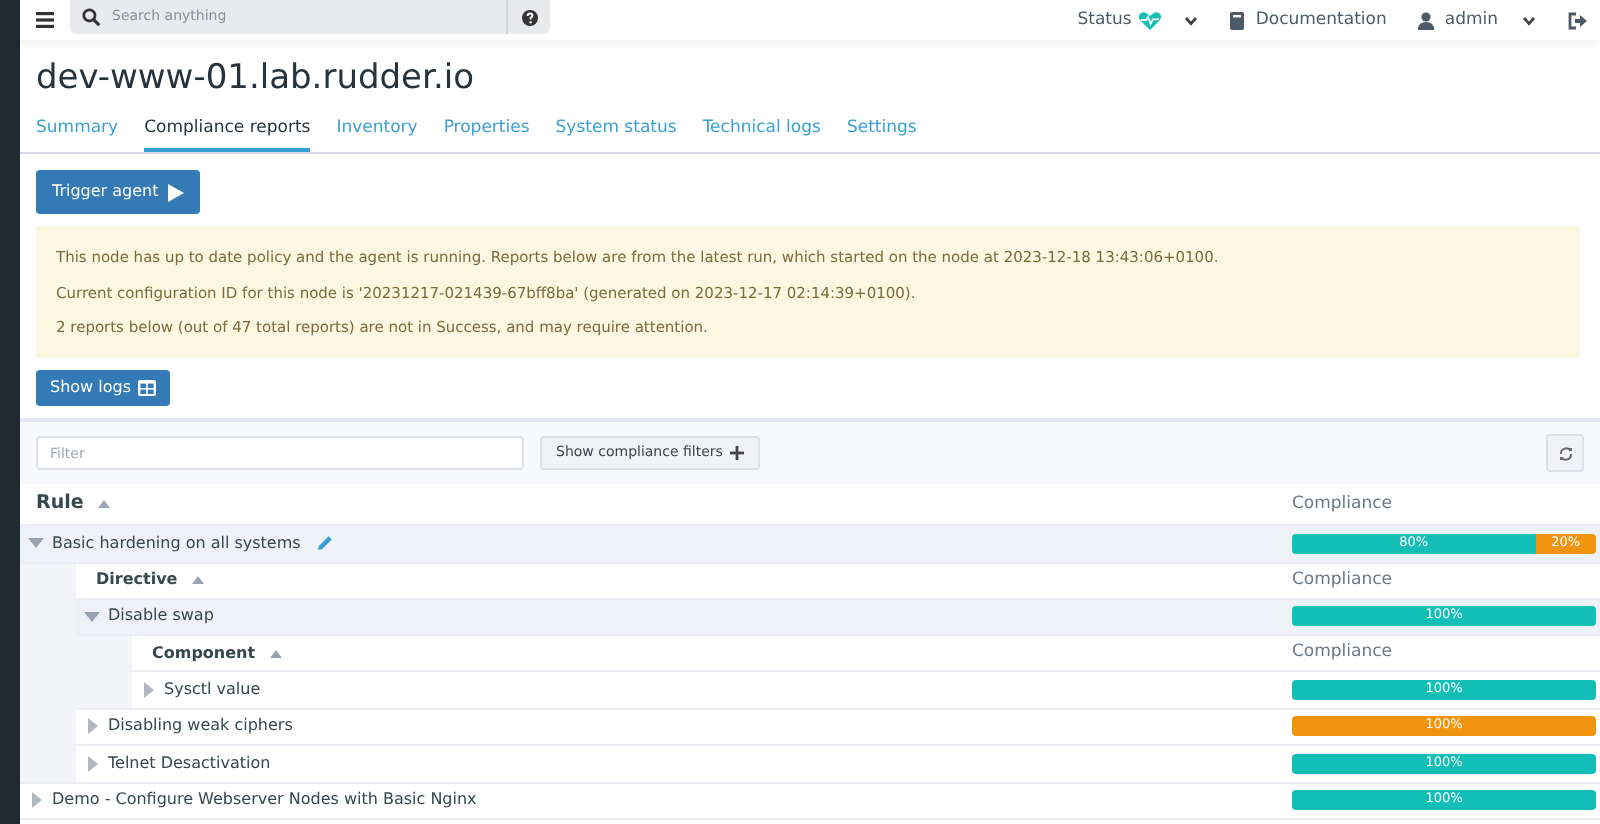  Describe the element at coordinates (1308, 20) in the screenshot. I see `documentation-link: Documentation` at that location.